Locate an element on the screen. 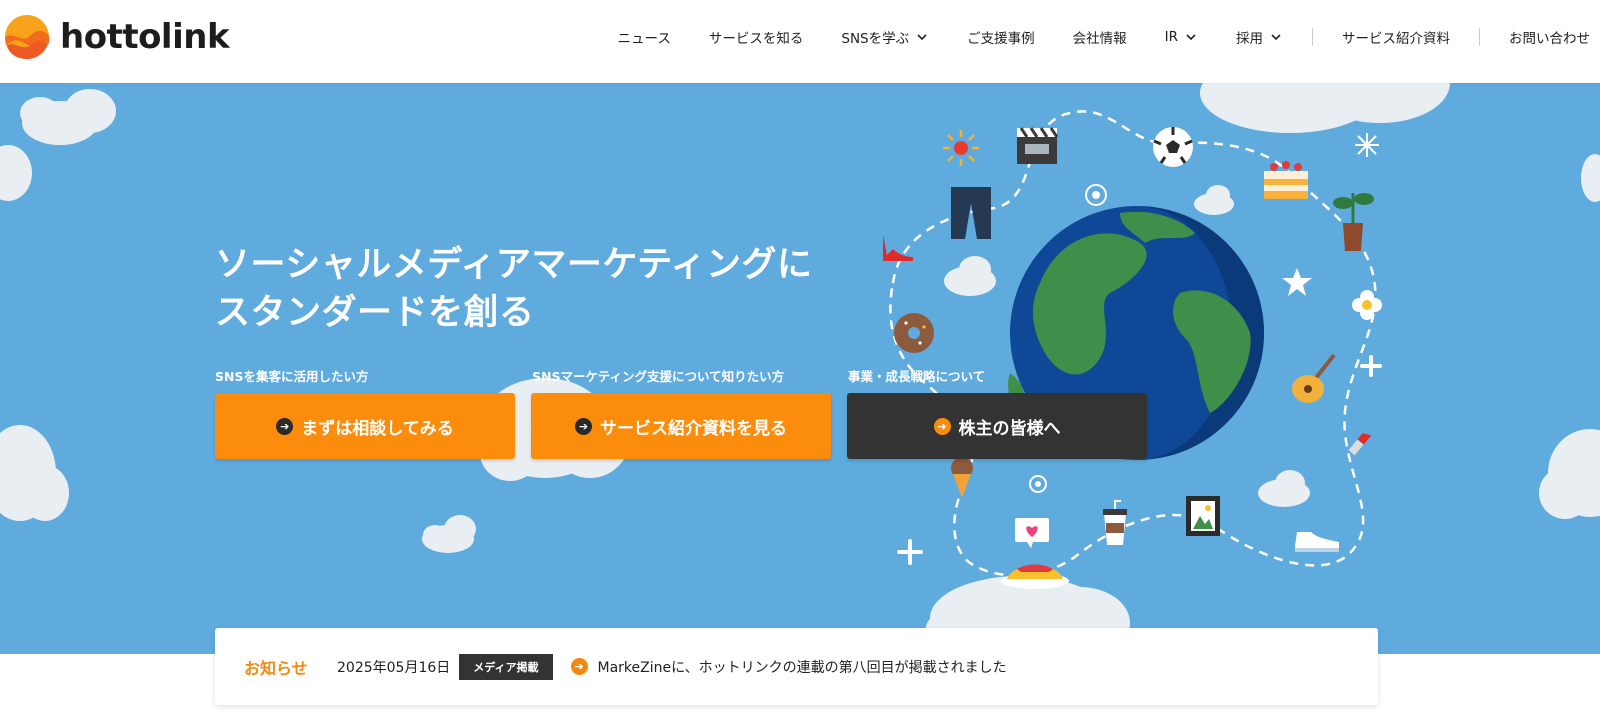 The image size is (1600, 716). hero-title-line: スタンダードを創る is located at coordinates (375, 313).